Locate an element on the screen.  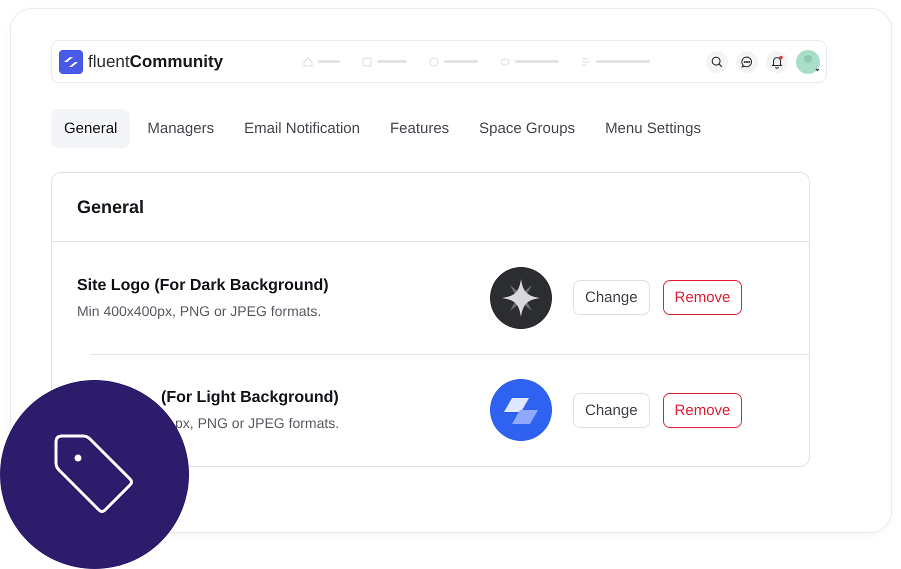
tab: Menu Settings is located at coordinates (653, 128).